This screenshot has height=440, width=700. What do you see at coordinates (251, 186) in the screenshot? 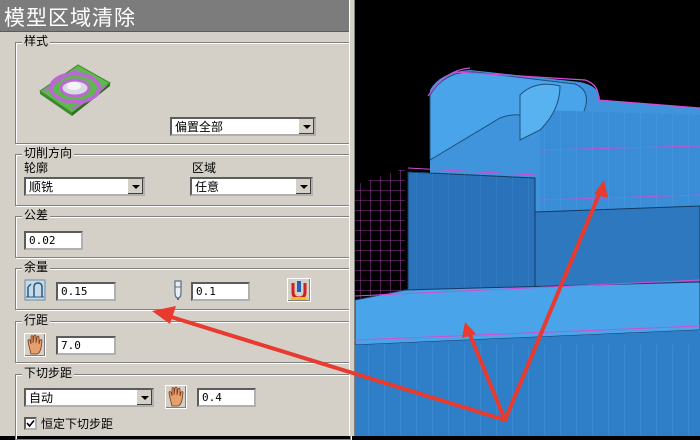
I see `area-select: 任意` at bounding box center [251, 186].